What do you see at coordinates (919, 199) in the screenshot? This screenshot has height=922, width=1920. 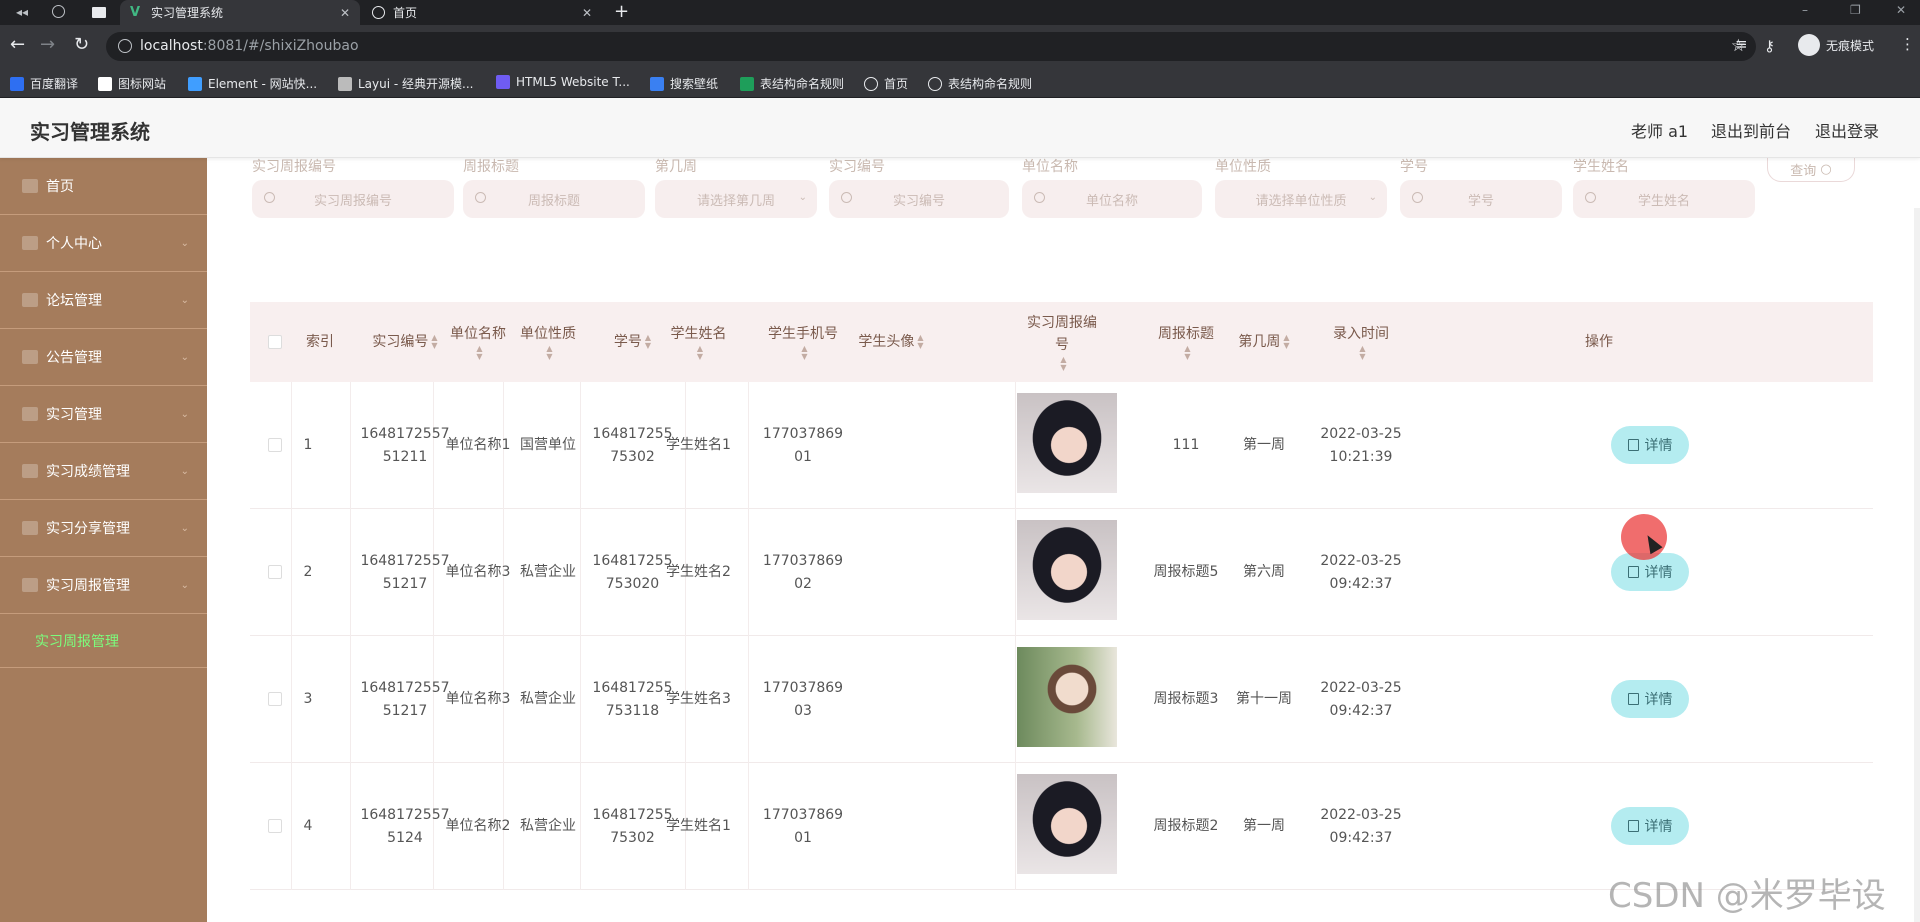 I see `search-input: 实习编号` at bounding box center [919, 199].